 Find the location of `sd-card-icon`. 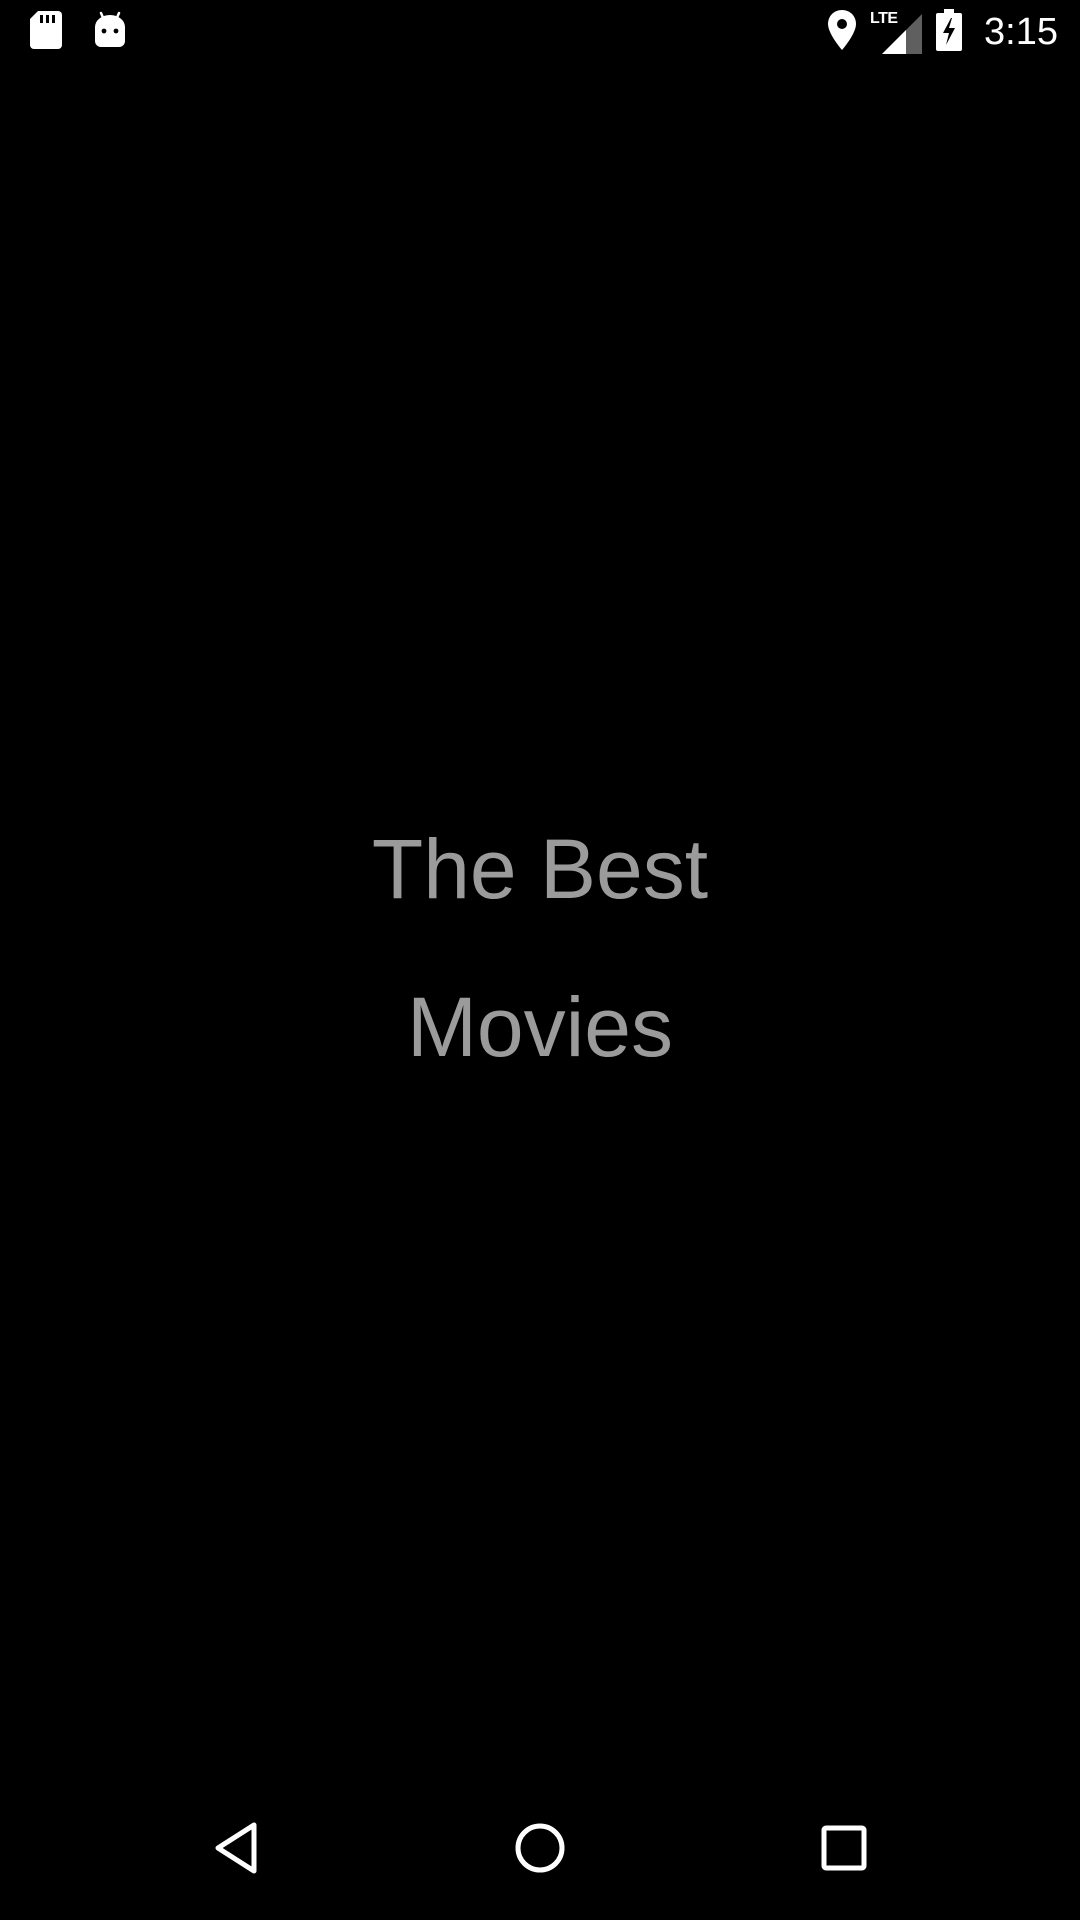

sd-card-icon is located at coordinates (46, 32).